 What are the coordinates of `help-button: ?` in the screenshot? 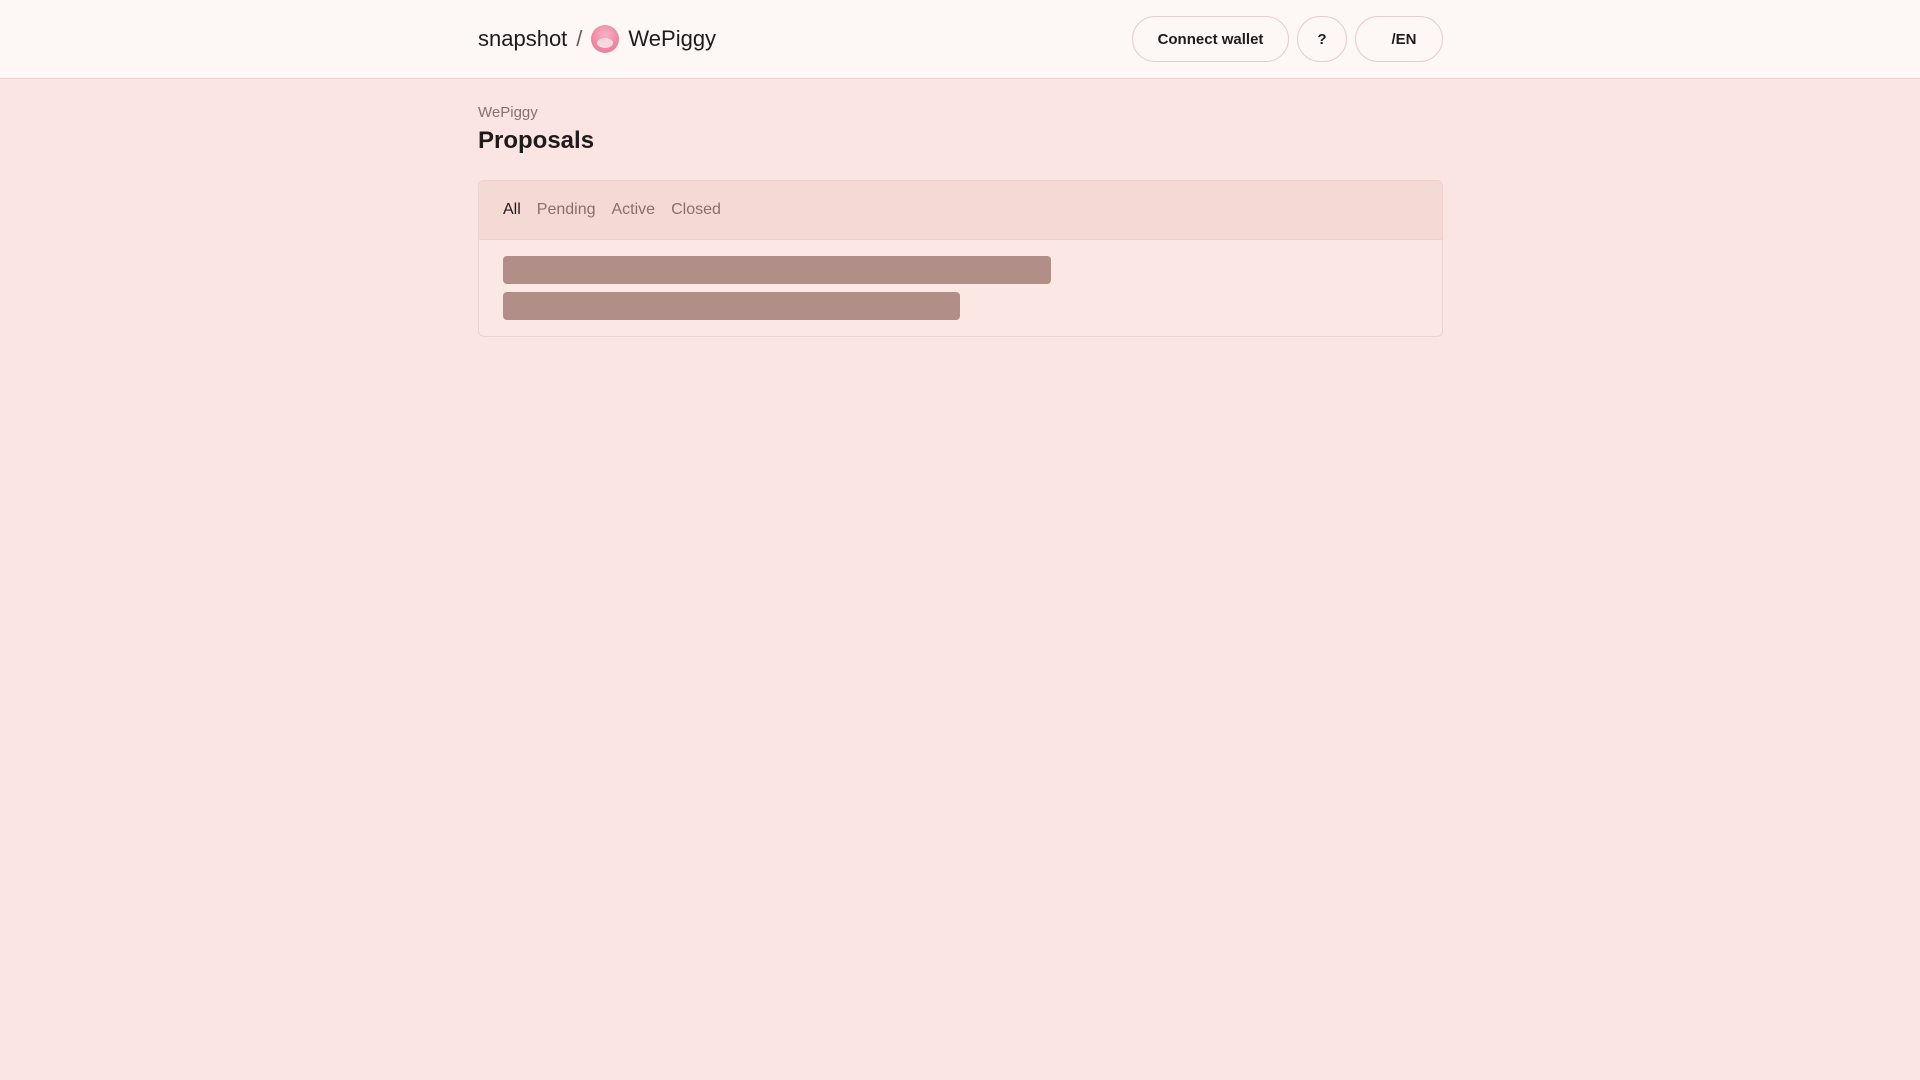 It's located at (1322, 39).